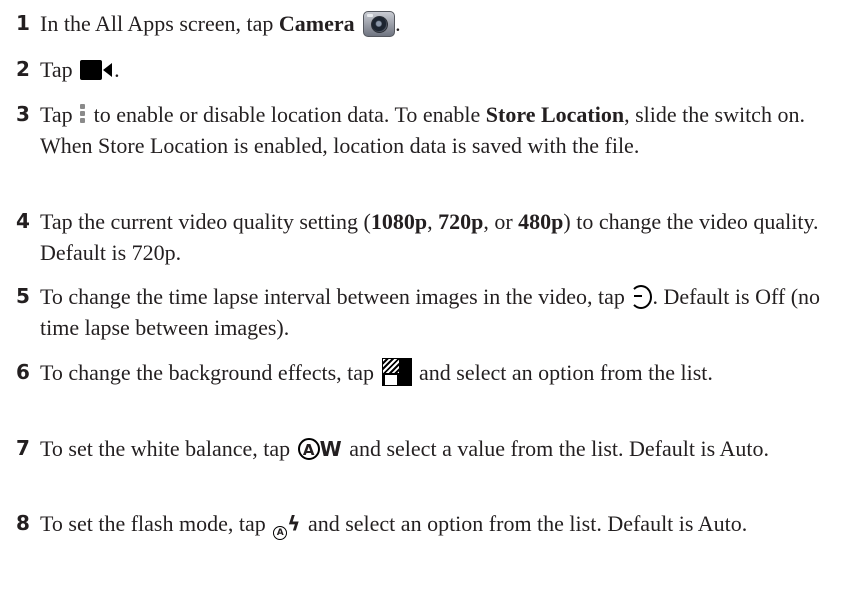 Image resolution: width=855 pixels, height=611 pixels. What do you see at coordinates (319, 449) in the screenshot?
I see `white-balance-icon: AW` at bounding box center [319, 449].